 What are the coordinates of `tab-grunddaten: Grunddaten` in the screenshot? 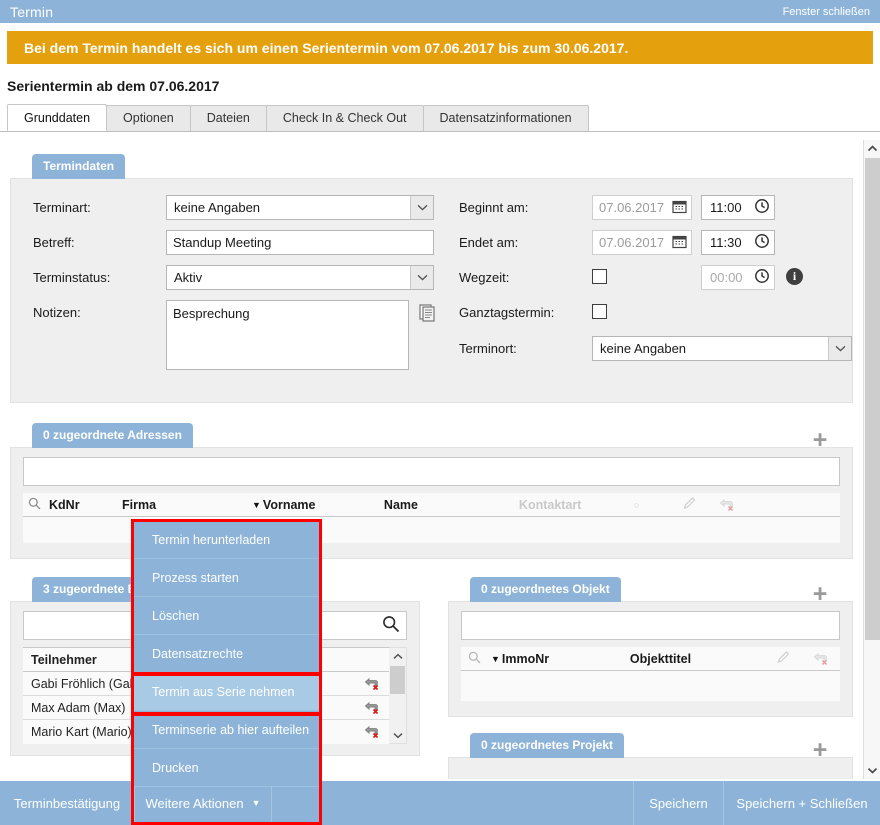 It's located at (57, 117).